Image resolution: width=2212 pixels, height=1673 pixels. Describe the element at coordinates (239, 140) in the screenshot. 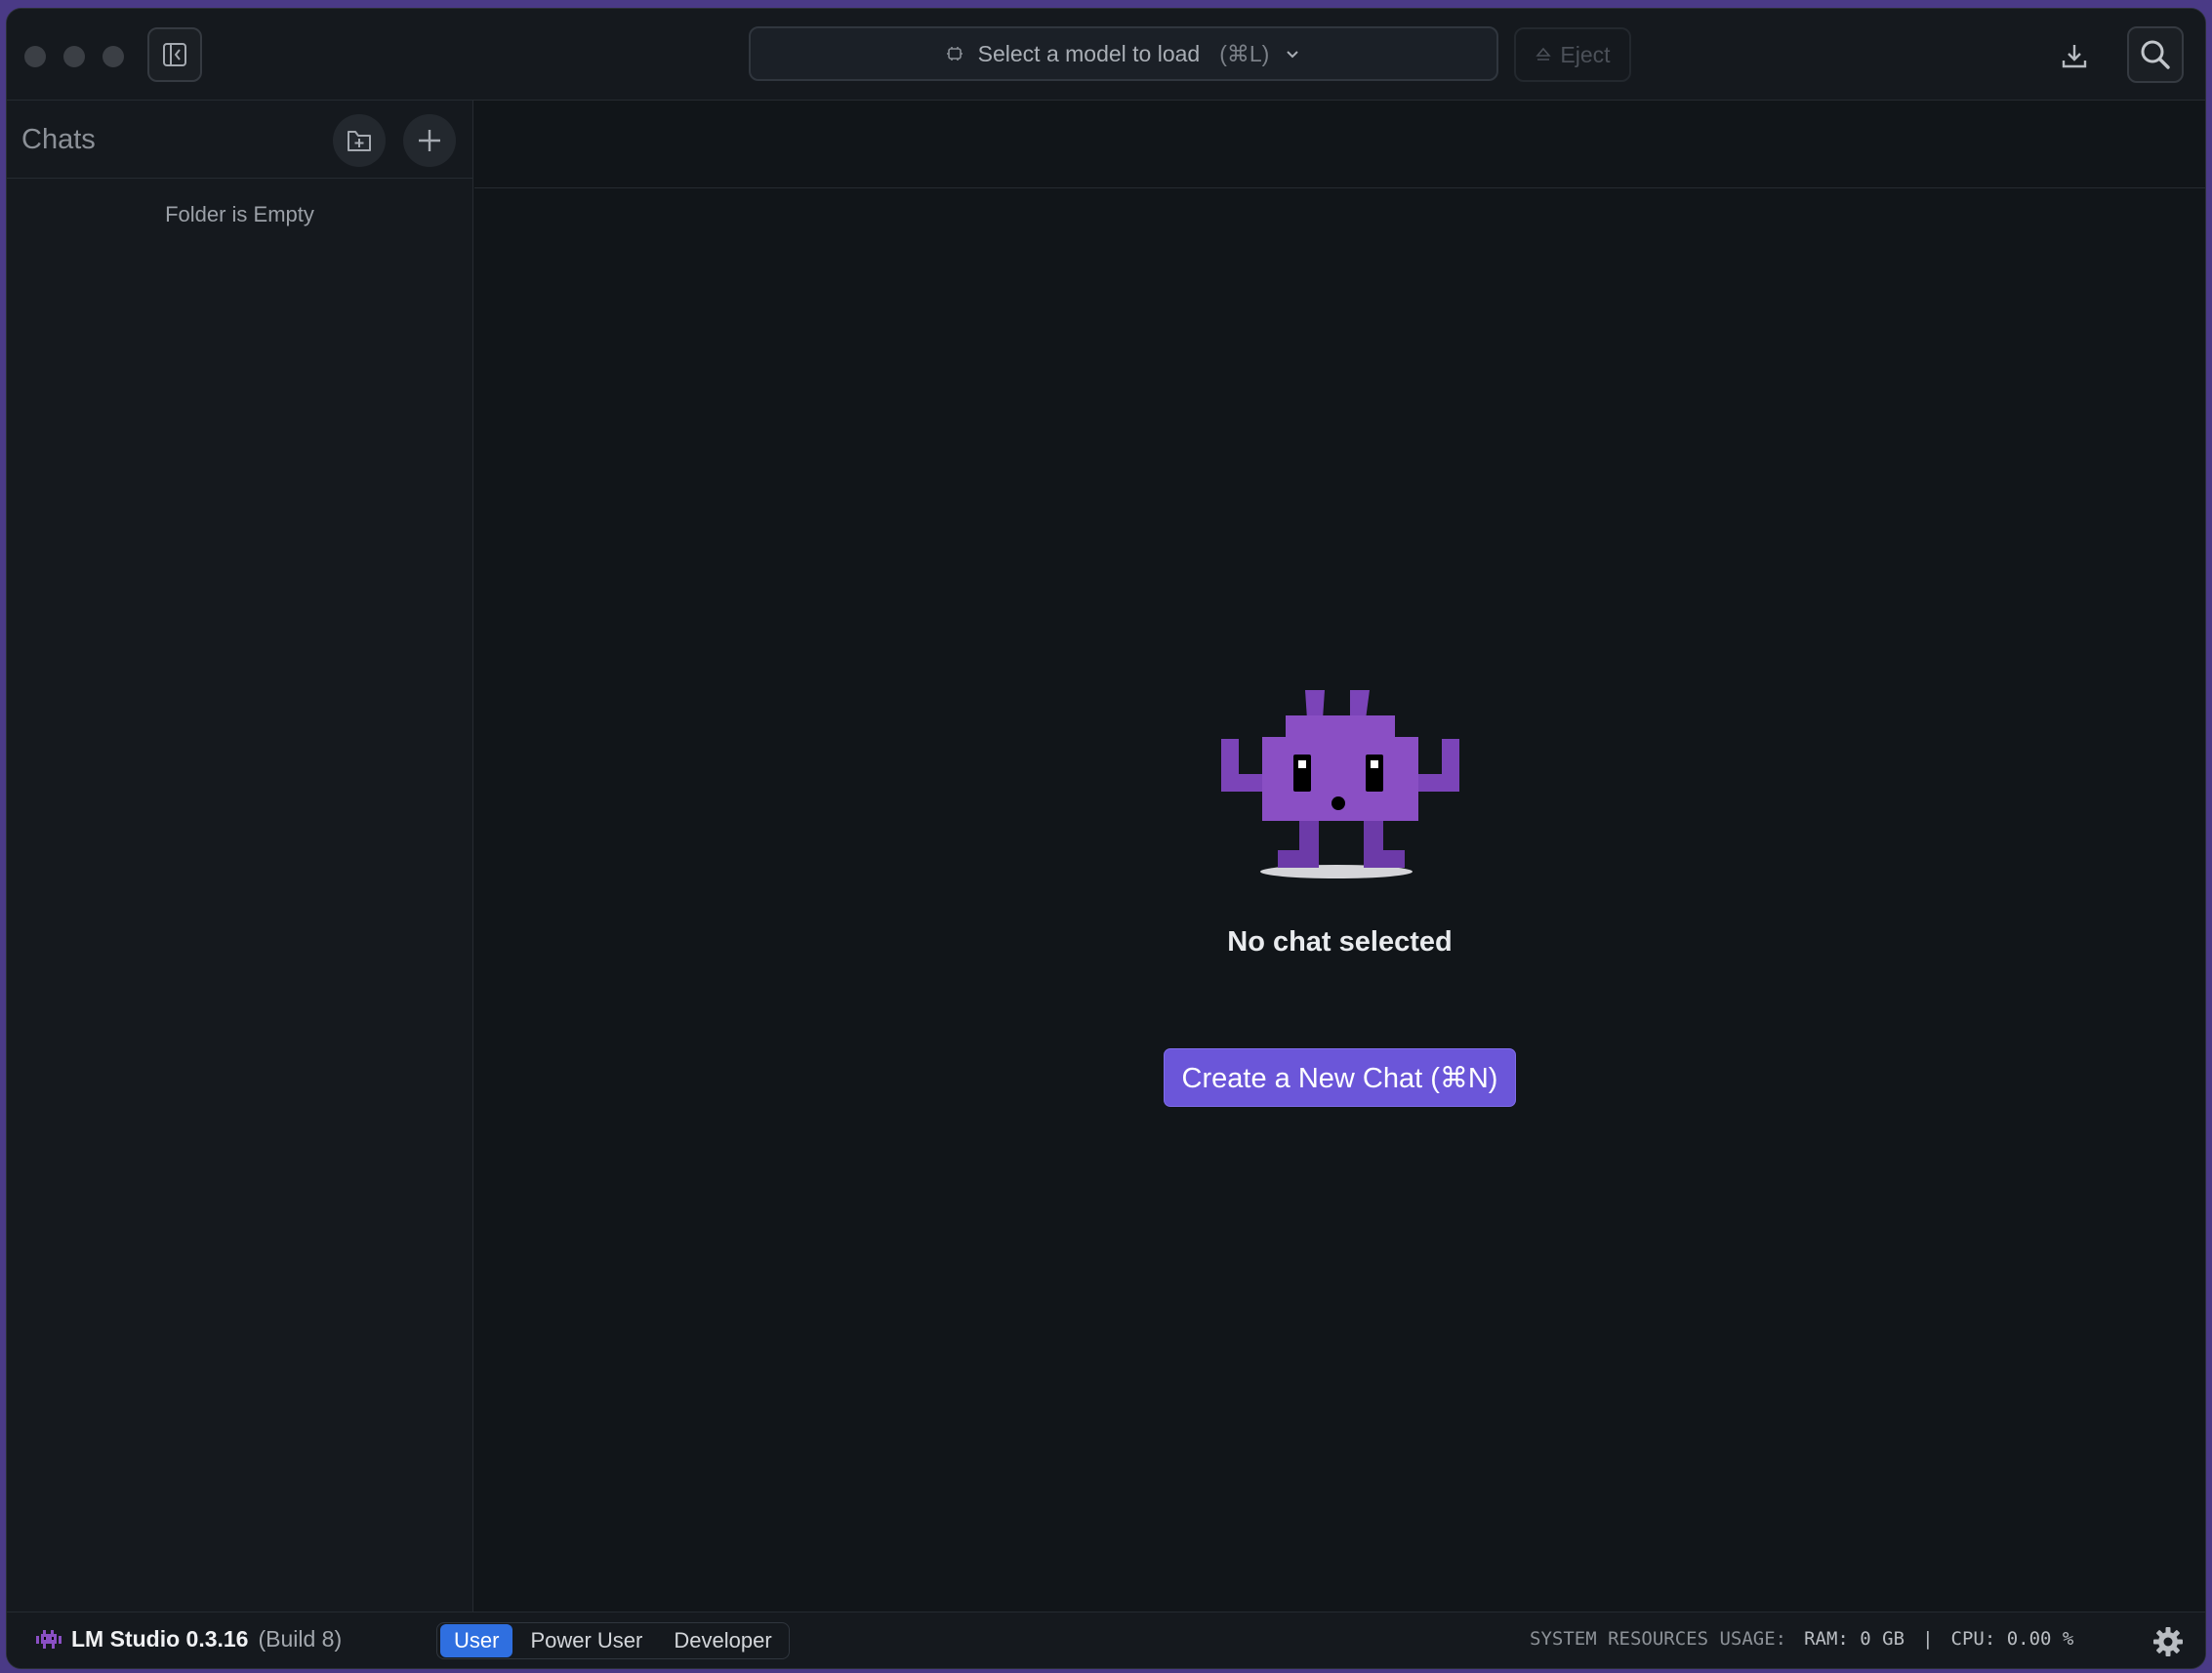

I see `sidebar-header: Chats` at that location.